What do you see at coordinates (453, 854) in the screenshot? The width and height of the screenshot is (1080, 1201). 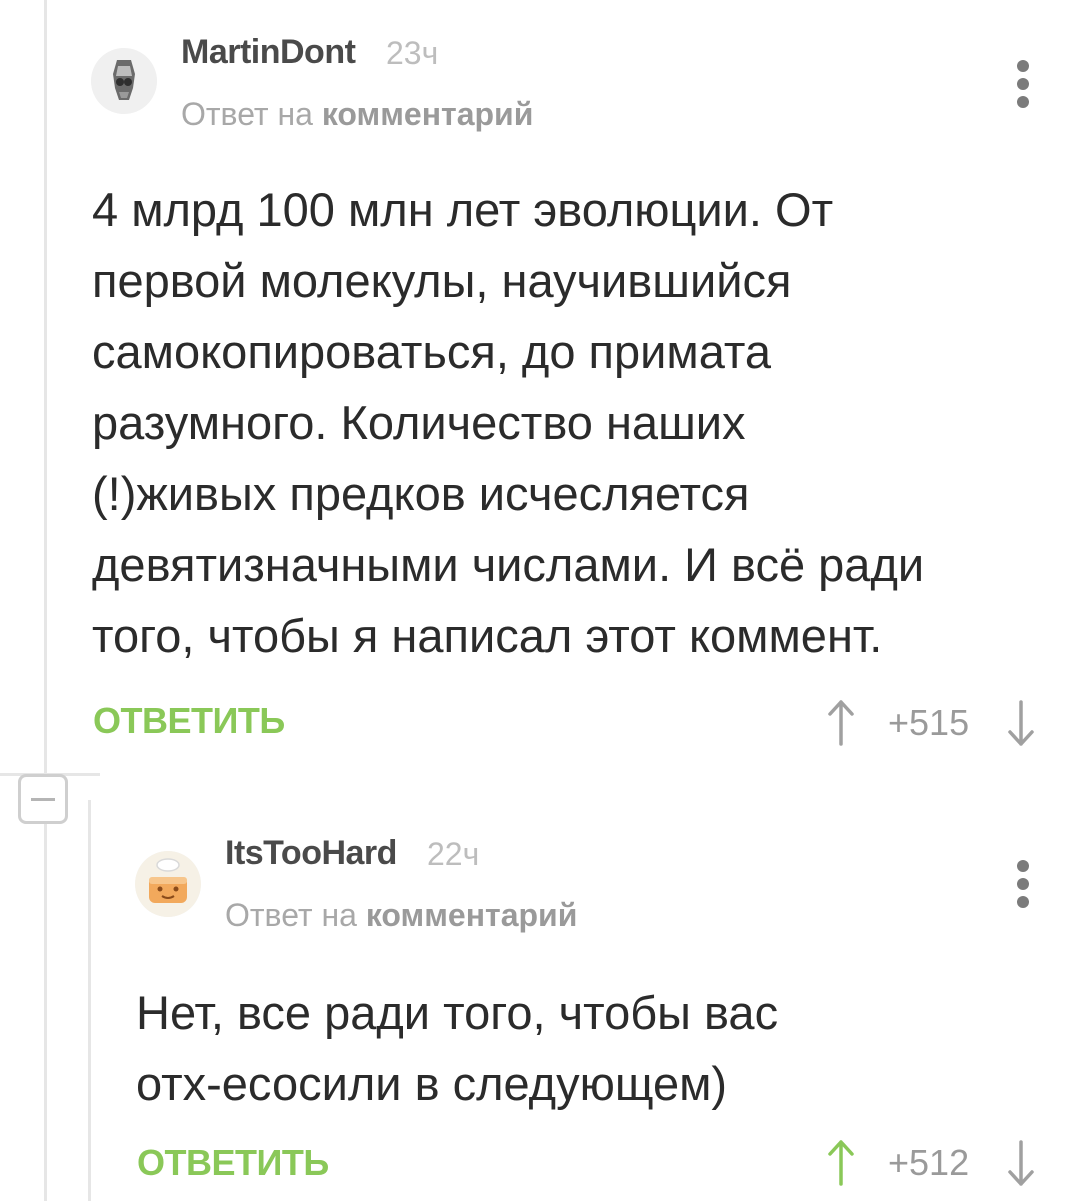 I see `comment-time: 22ч` at bounding box center [453, 854].